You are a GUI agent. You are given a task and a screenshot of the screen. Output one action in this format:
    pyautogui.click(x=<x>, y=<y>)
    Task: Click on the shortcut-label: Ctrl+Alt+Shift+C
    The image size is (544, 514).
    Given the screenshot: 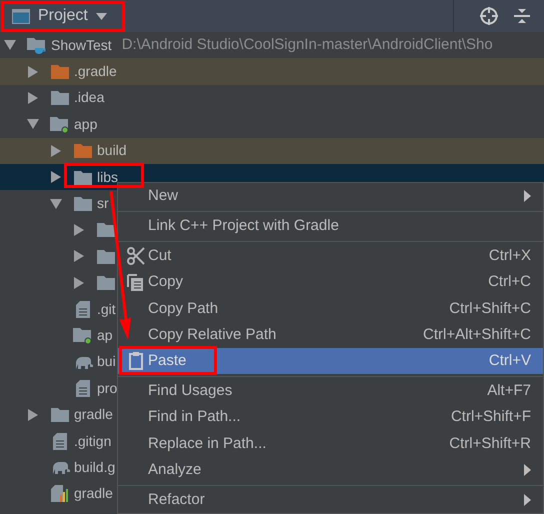 What is the action you would take?
    pyautogui.click(x=477, y=334)
    